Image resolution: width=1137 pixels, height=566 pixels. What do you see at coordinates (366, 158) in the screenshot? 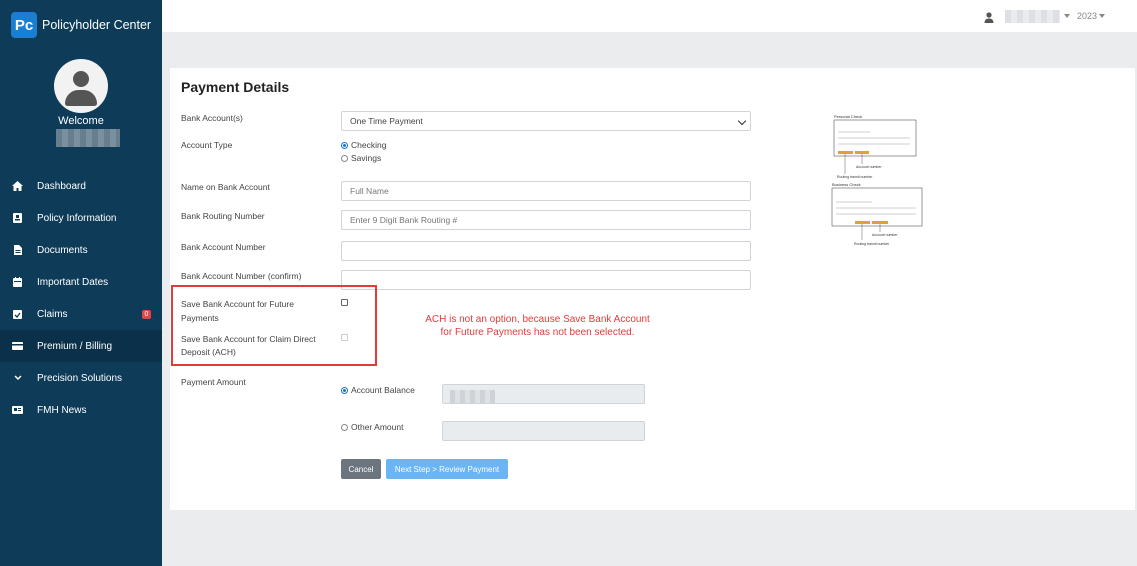
I see `savings-label: Savings` at bounding box center [366, 158].